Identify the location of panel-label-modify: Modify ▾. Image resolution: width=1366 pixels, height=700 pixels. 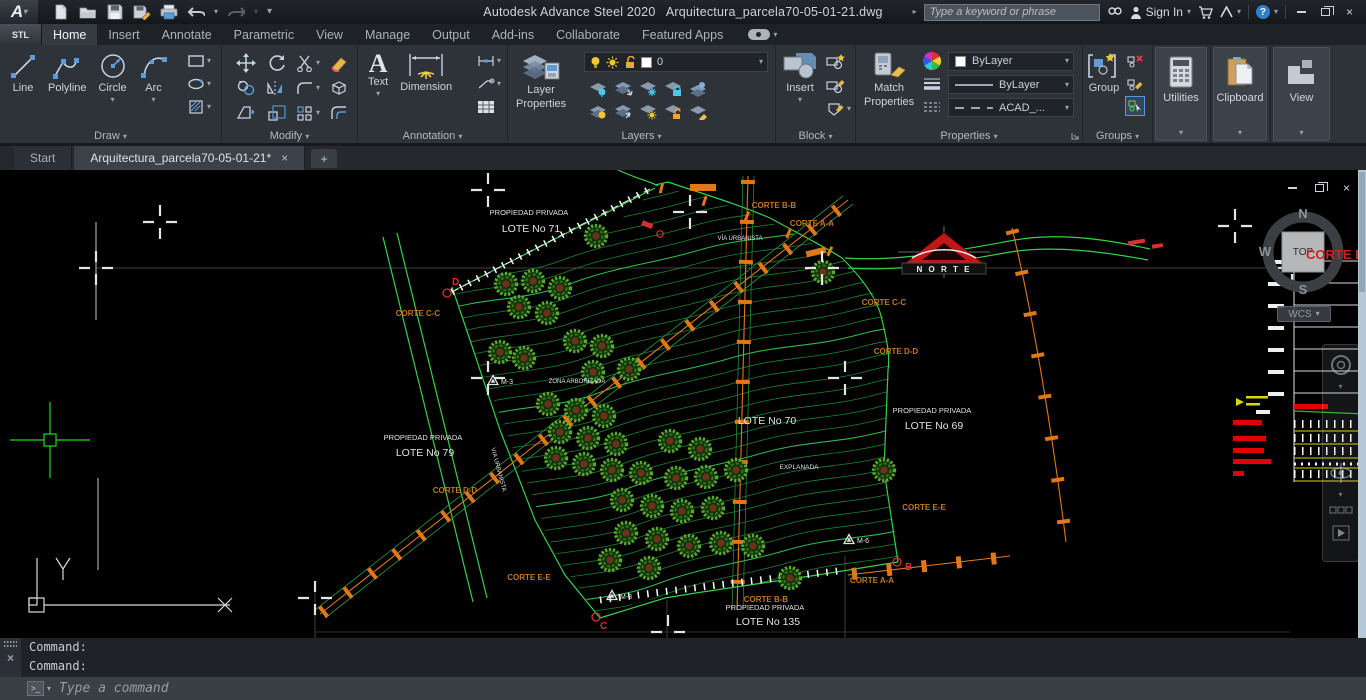
(289, 136).